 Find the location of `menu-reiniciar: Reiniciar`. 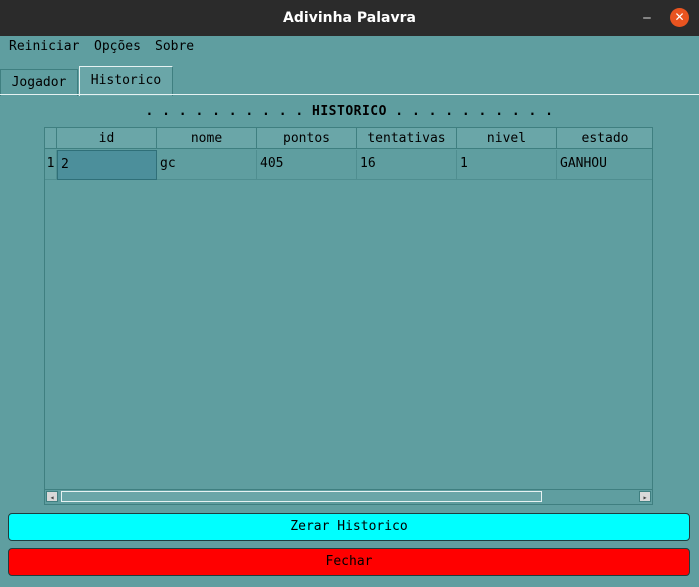

menu-reiniciar: Reiniciar is located at coordinates (44, 47).